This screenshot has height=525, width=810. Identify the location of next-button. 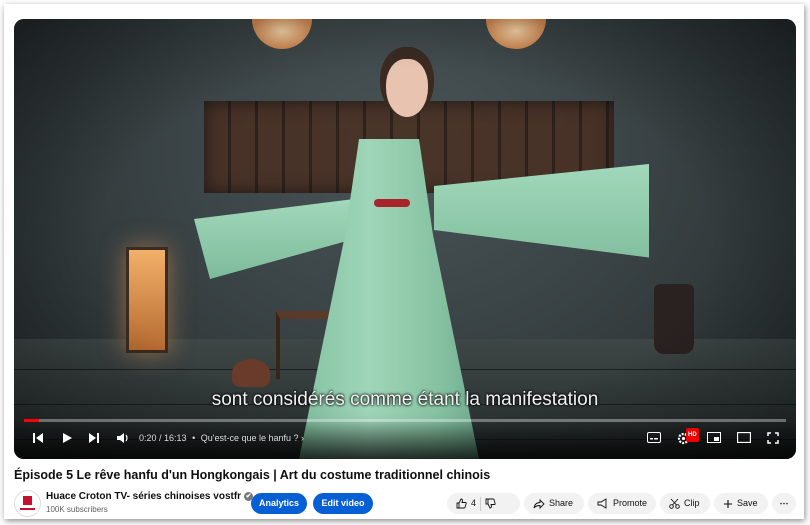
(94, 438).